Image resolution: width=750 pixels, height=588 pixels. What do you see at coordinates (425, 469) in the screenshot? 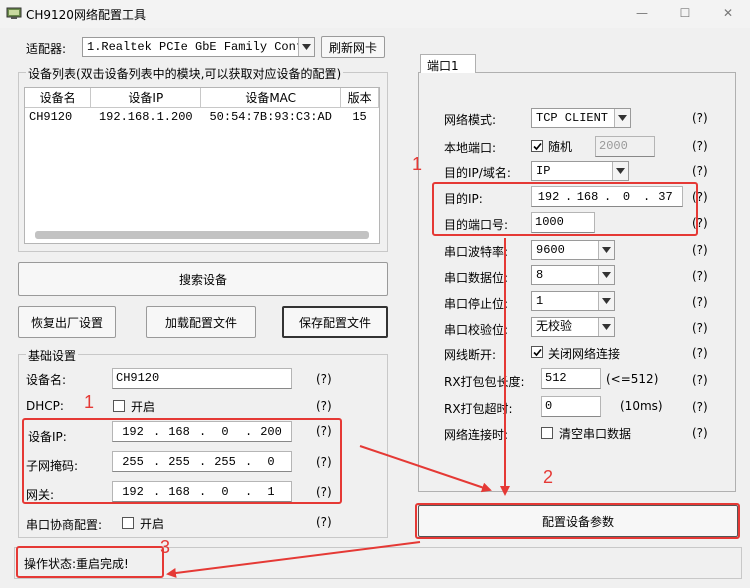
I see `arrow-to-apply-from-basic` at bounding box center [425, 469].